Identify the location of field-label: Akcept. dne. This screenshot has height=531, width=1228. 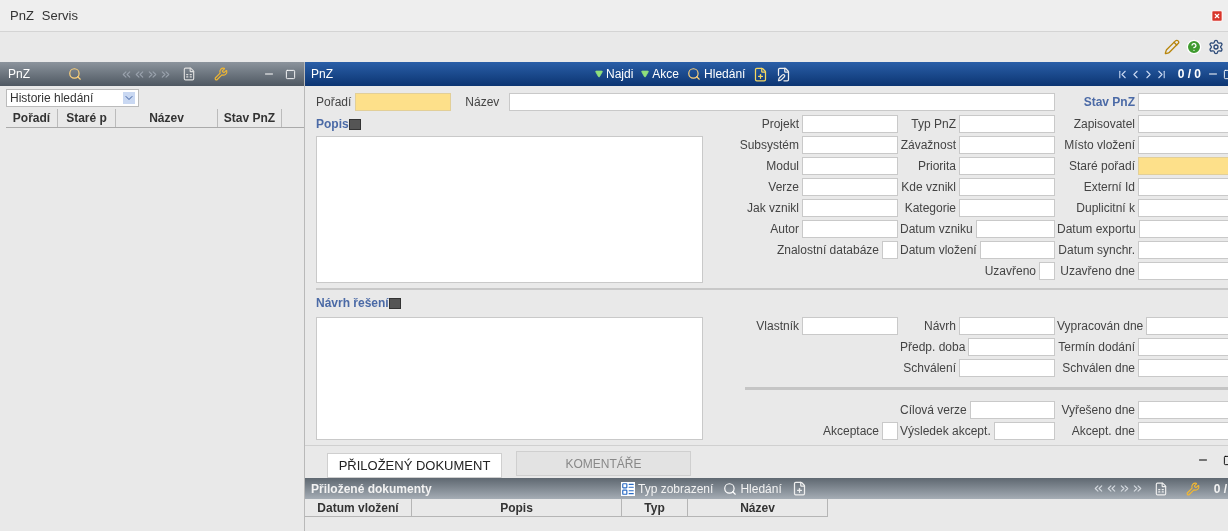
(1102, 431).